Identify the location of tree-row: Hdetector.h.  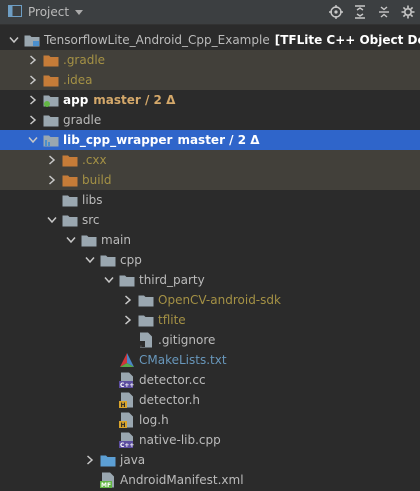
(210, 400).